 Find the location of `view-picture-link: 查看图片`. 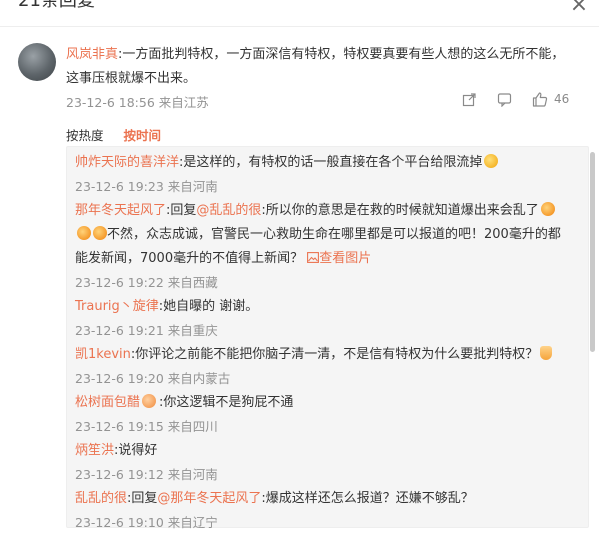

view-picture-link: 查看图片 is located at coordinates (339, 258).